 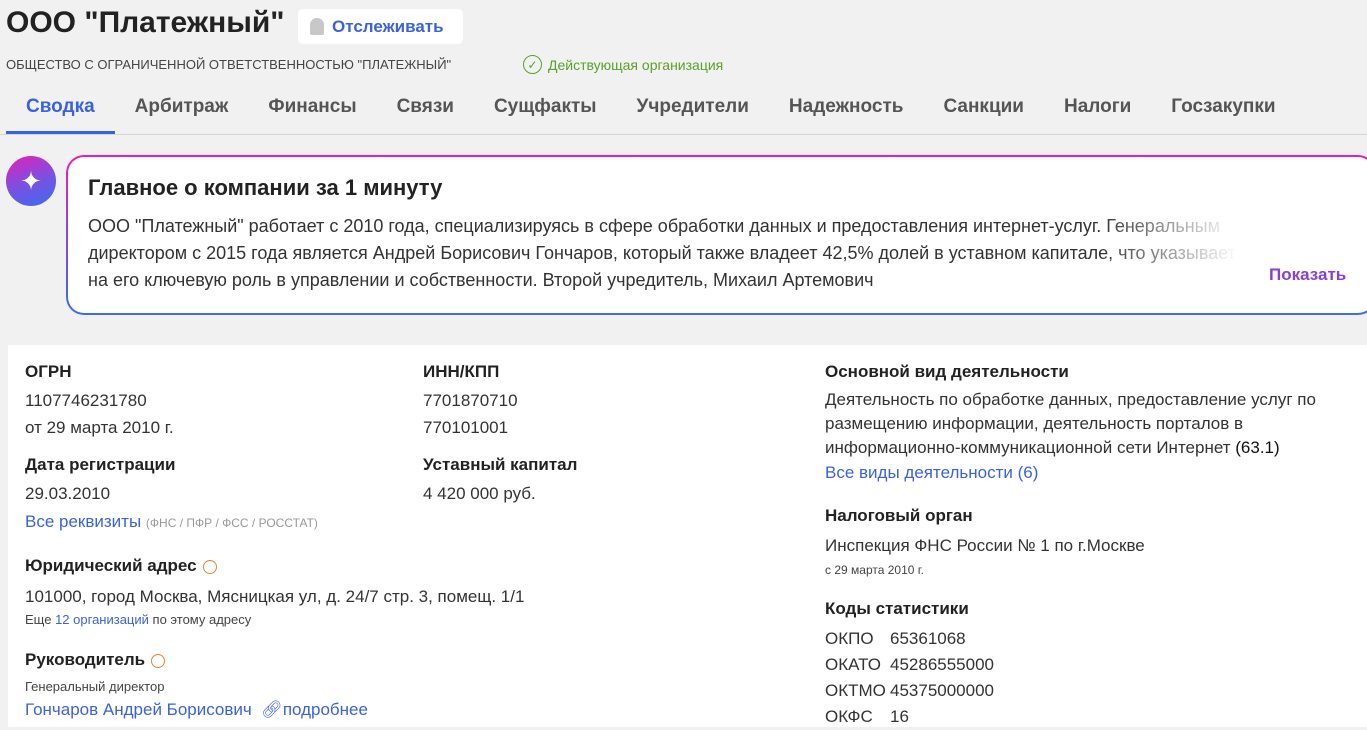 What do you see at coordinates (985, 545) in the screenshot?
I see `tax-value: Инспекция ФНС России № 1 по г.Москве` at bounding box center [985, 545].